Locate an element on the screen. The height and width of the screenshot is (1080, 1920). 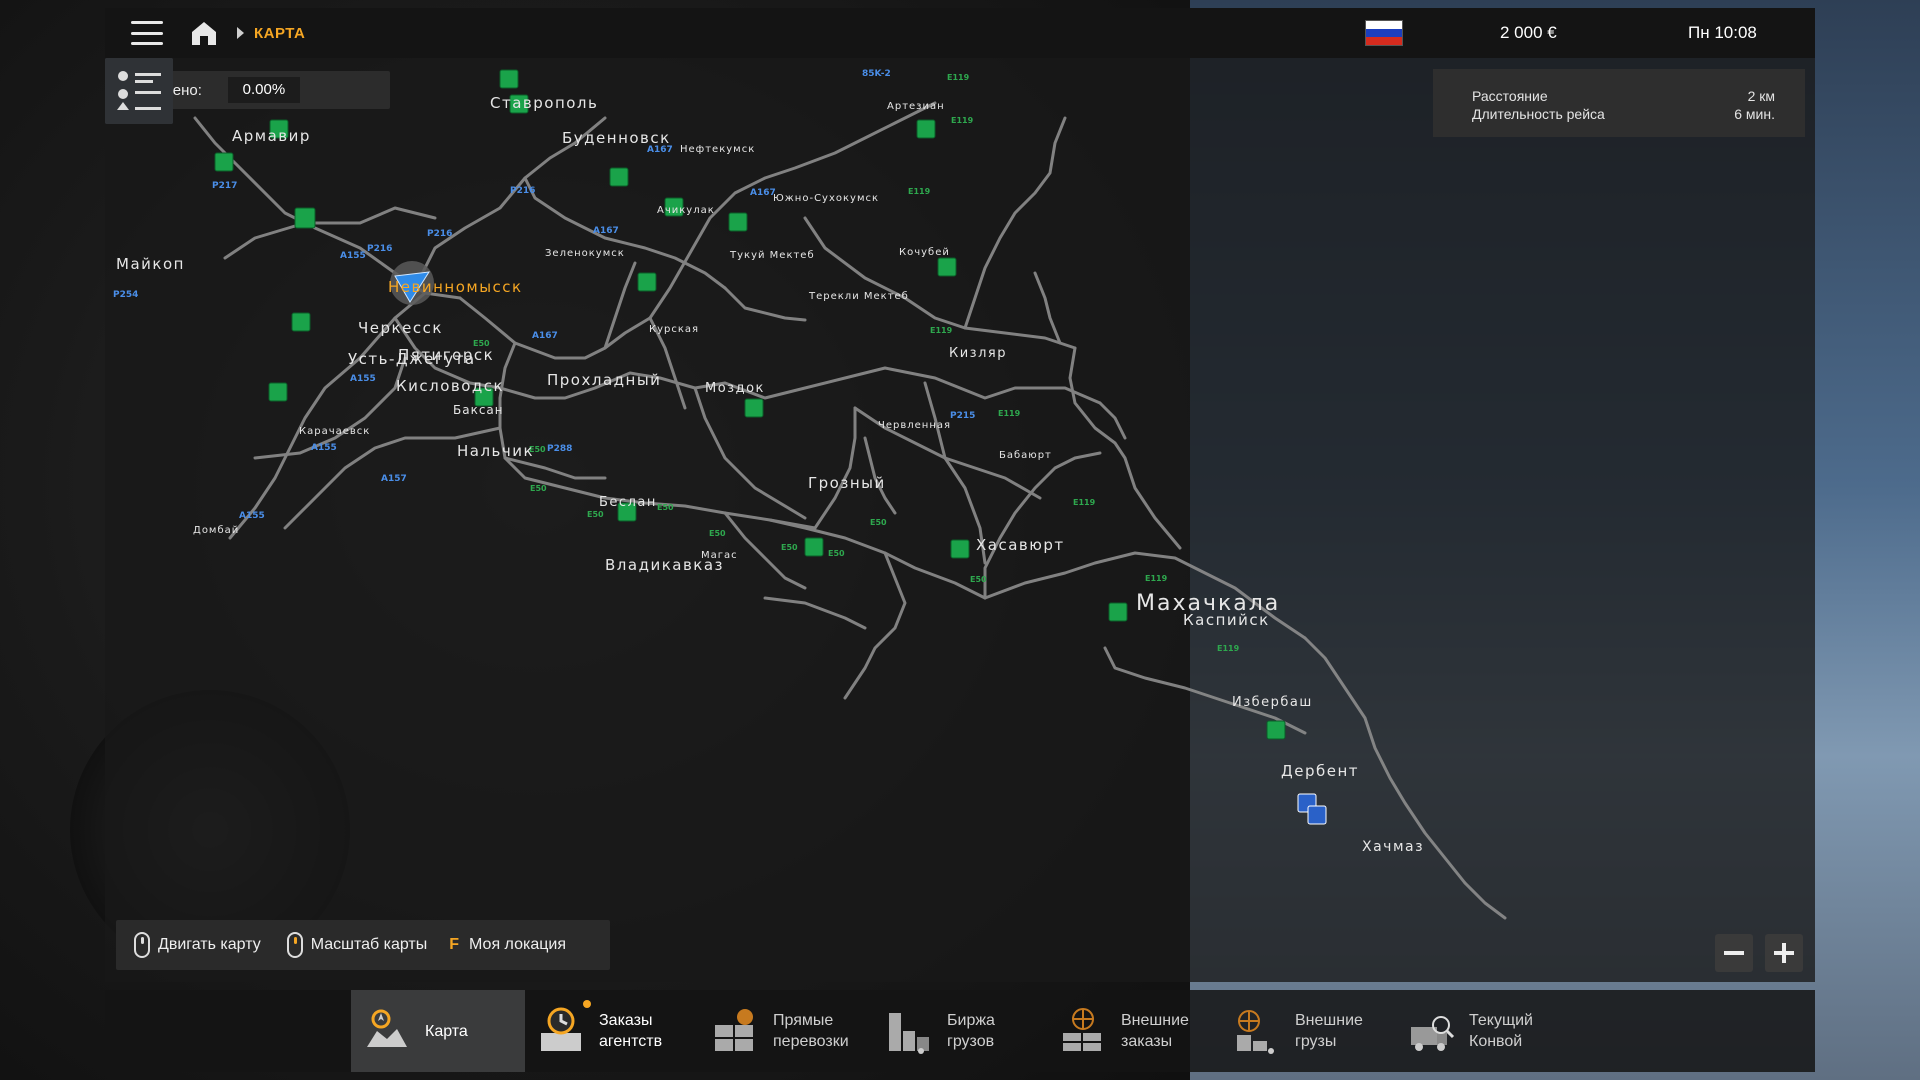
city-label: Черкесск is located at coordinates (400, 328).